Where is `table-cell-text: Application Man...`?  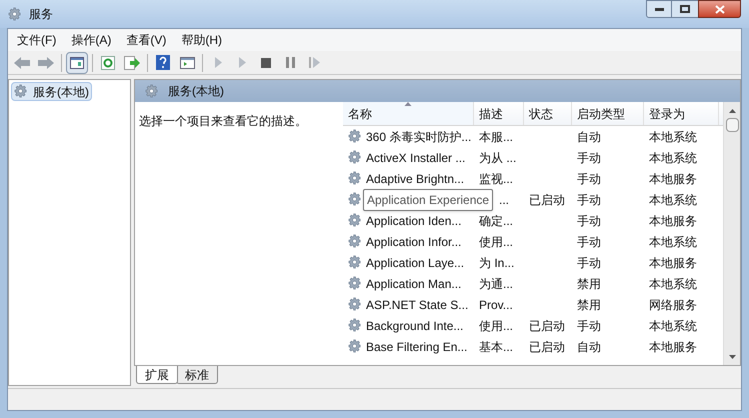 table-cell-text: Application Man... is located at coordinates (414, 284).